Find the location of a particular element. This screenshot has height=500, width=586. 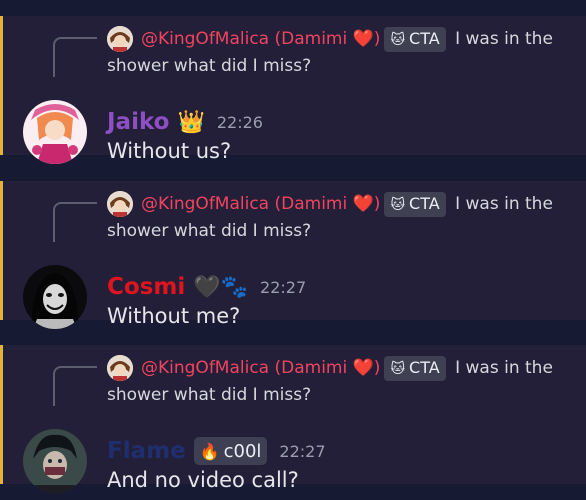

message-content: Without us? is located at coordinates (169, 151).